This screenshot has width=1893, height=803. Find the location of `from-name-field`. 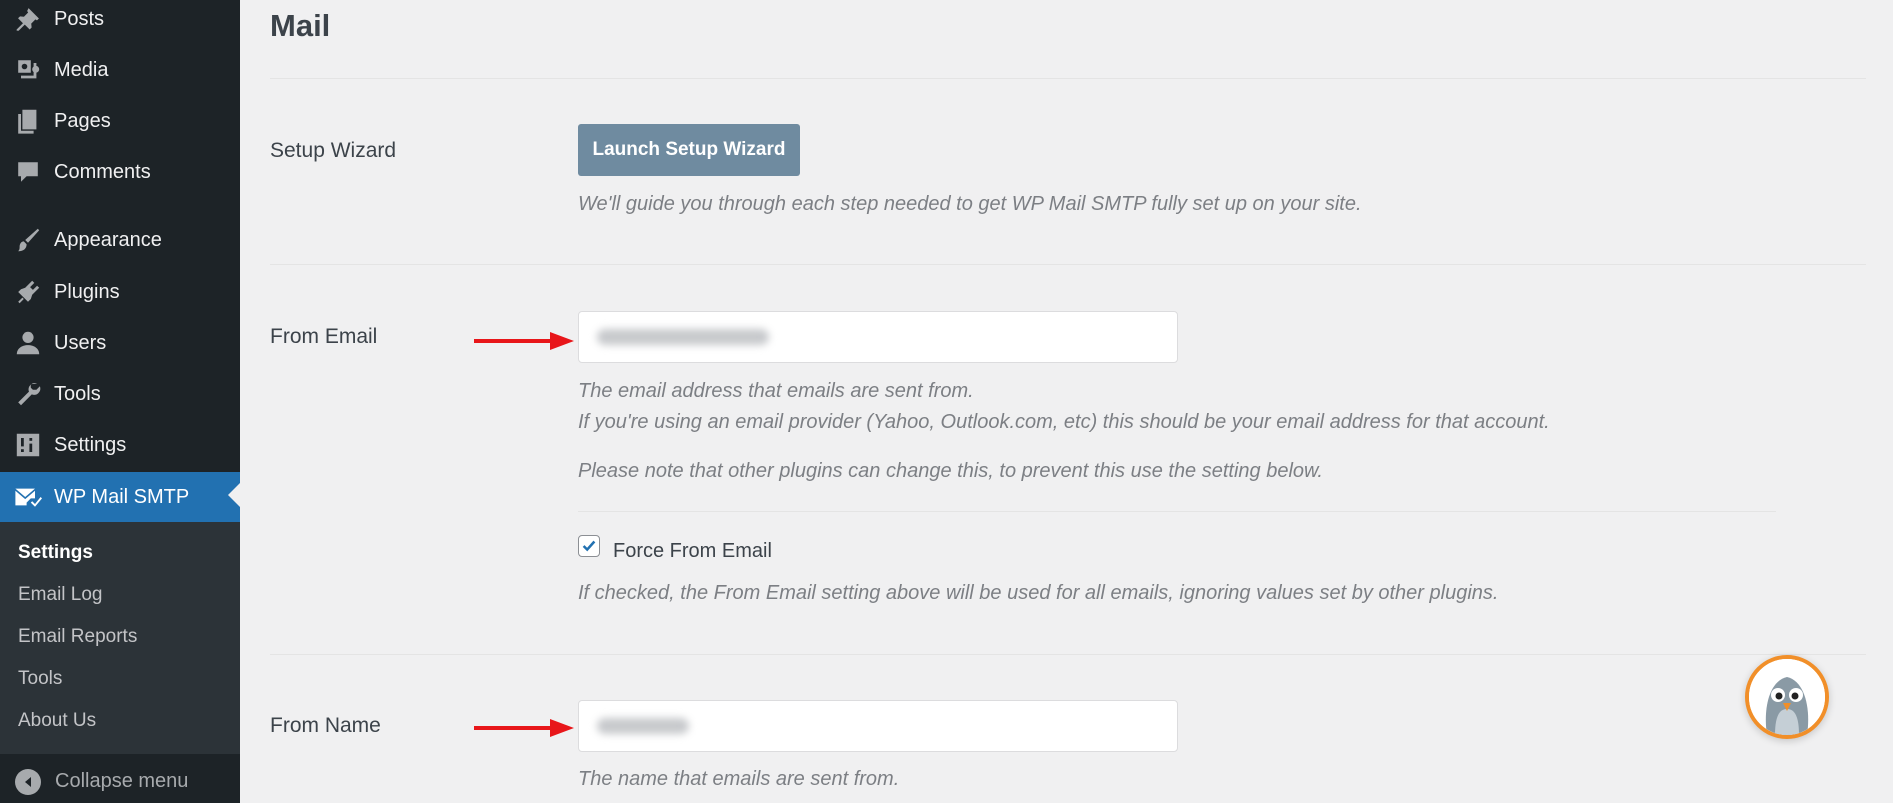

from-name-field is located at coordinates (878, 726).